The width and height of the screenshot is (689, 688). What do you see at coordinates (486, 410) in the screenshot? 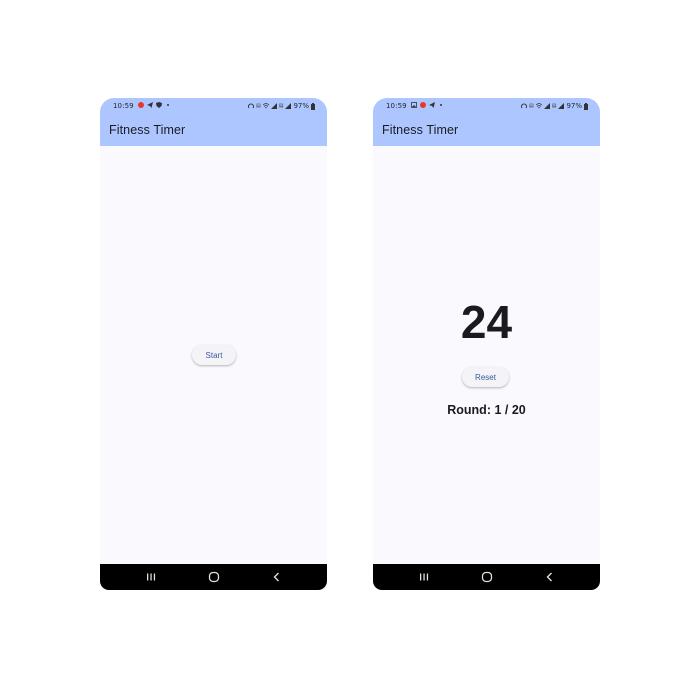
I see `round-indicator: Round: 1 / 20` at bounding box center [486, 410].